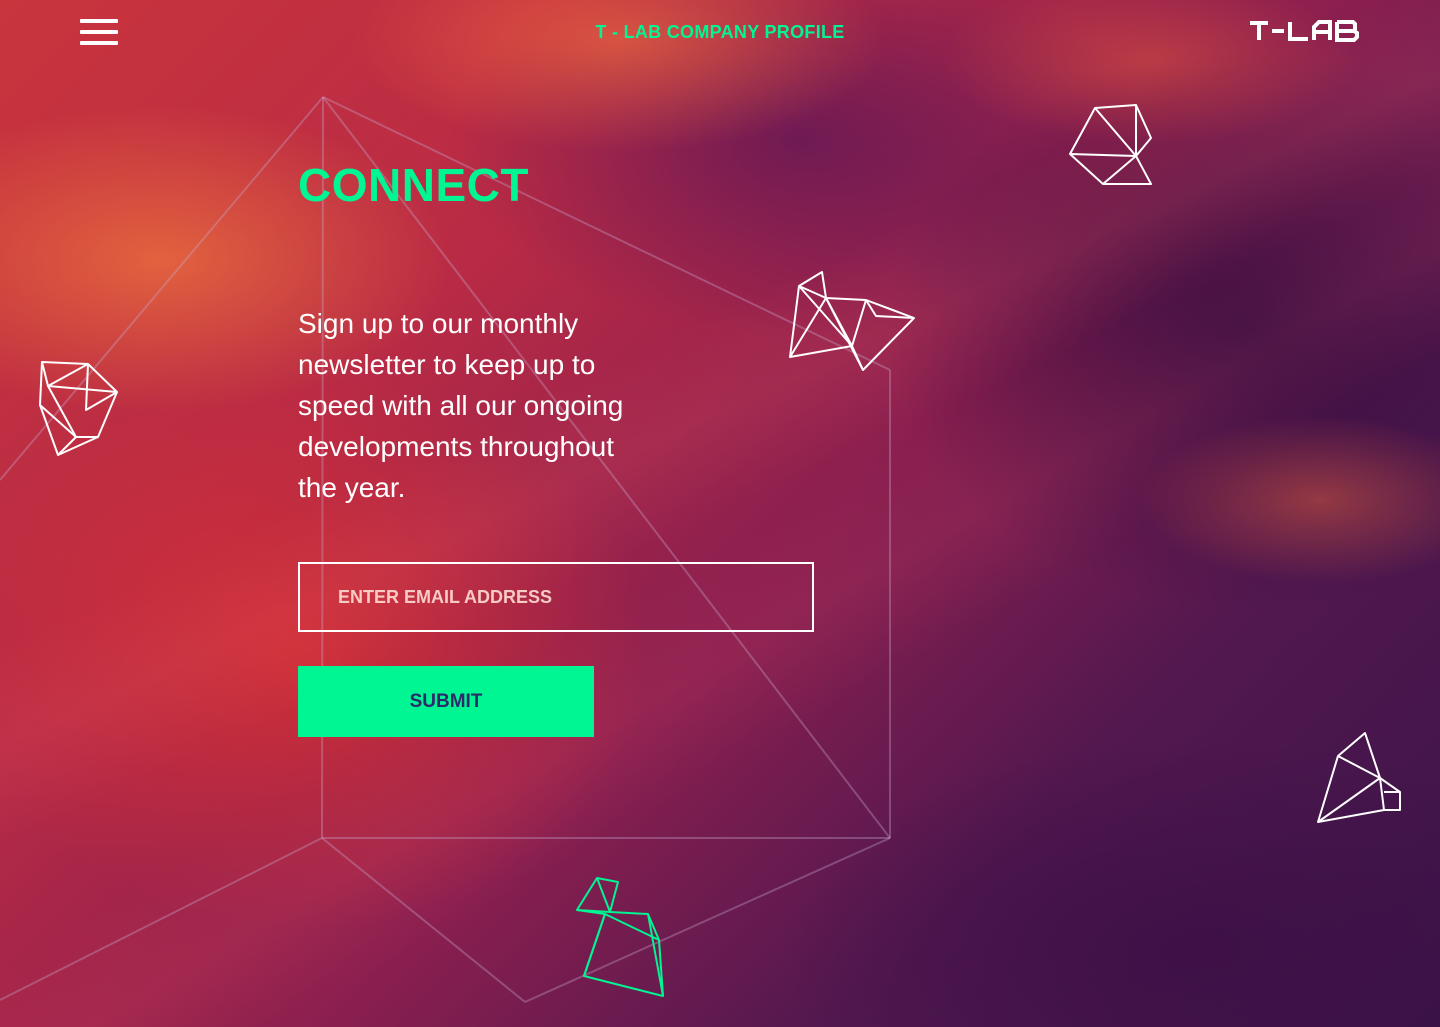  Describe the element at coordinates (1304, 31) in the screenshot. I see `t-lab-logo` at that location.